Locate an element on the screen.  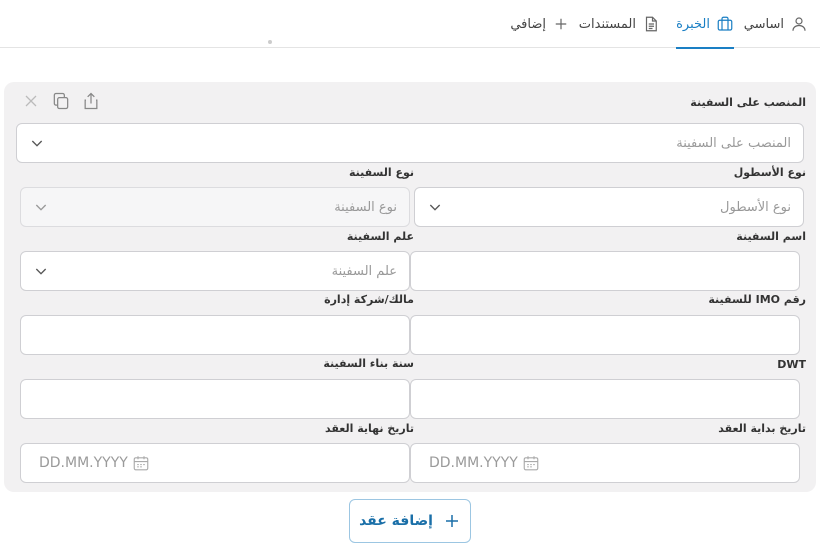
add-contract-label: إضافة عقد is located at coordinates (396, 521).